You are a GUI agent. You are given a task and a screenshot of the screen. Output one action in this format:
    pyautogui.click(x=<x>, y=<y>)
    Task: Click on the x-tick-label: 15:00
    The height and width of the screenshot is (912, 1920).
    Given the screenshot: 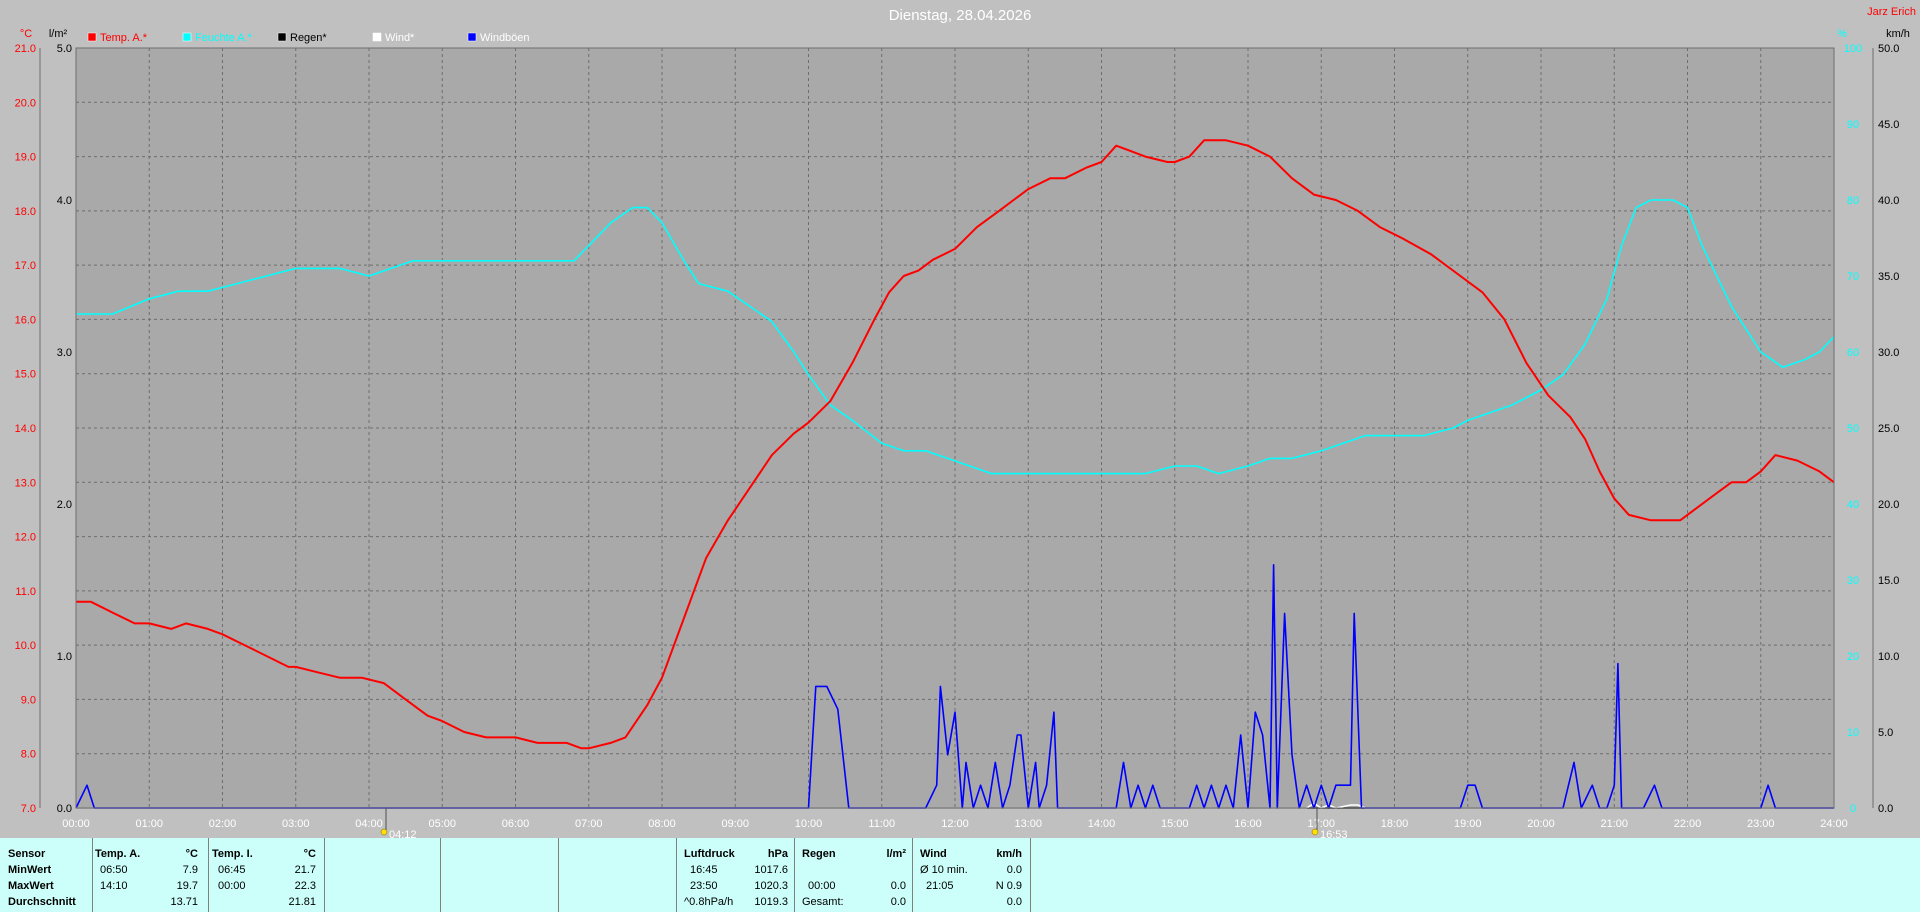 What is the action you would take?
    pyautogui.click(x=1175, y=824)
    